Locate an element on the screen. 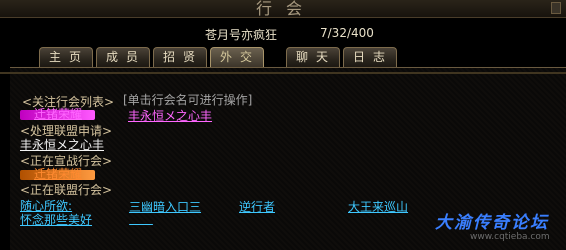  window-titlebar: 行会 is located at coordinates (283, 9).